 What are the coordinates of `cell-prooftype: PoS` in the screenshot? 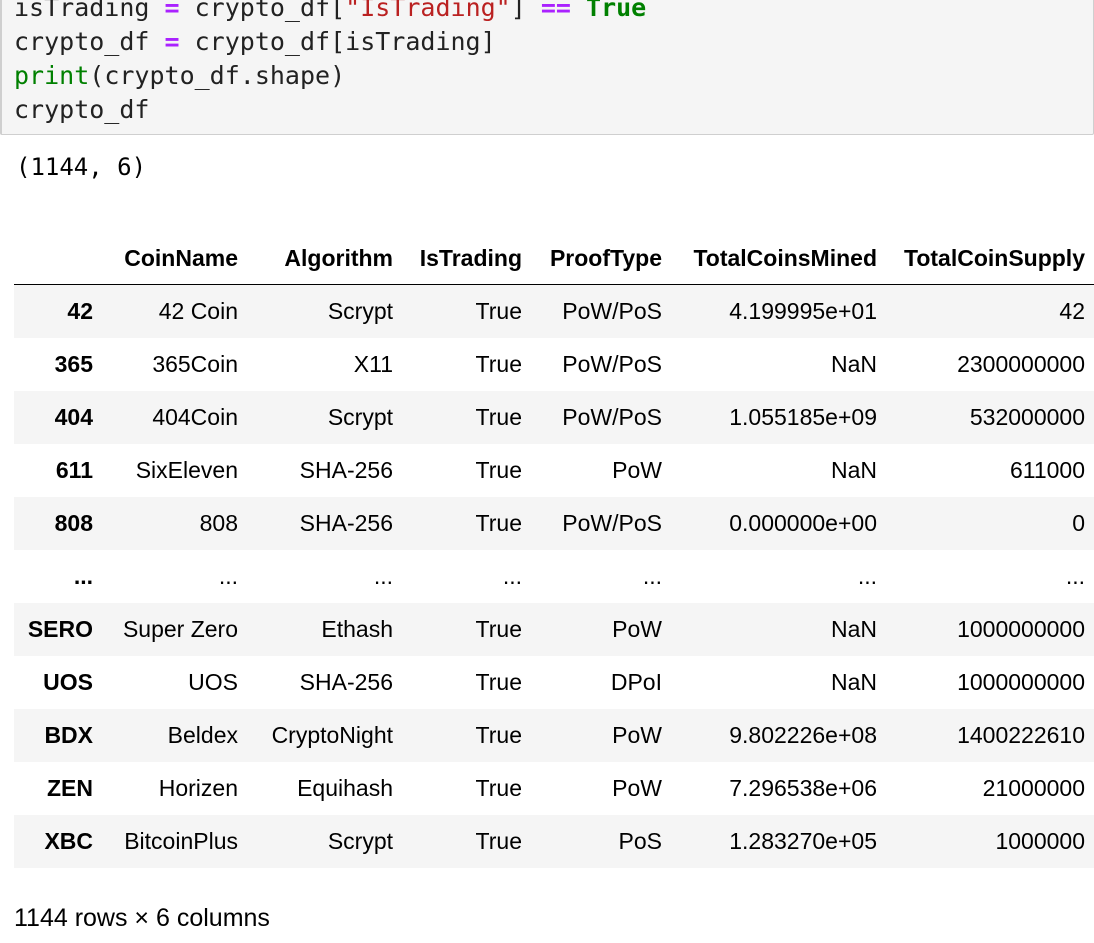 It's located at (640, 840).